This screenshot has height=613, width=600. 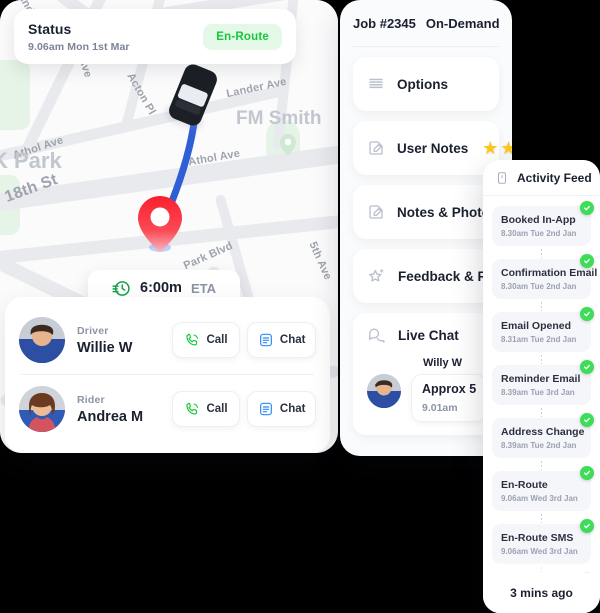 I want to click on chat-bubble: Approx 5 9.01am, so click(x=449, y=398).